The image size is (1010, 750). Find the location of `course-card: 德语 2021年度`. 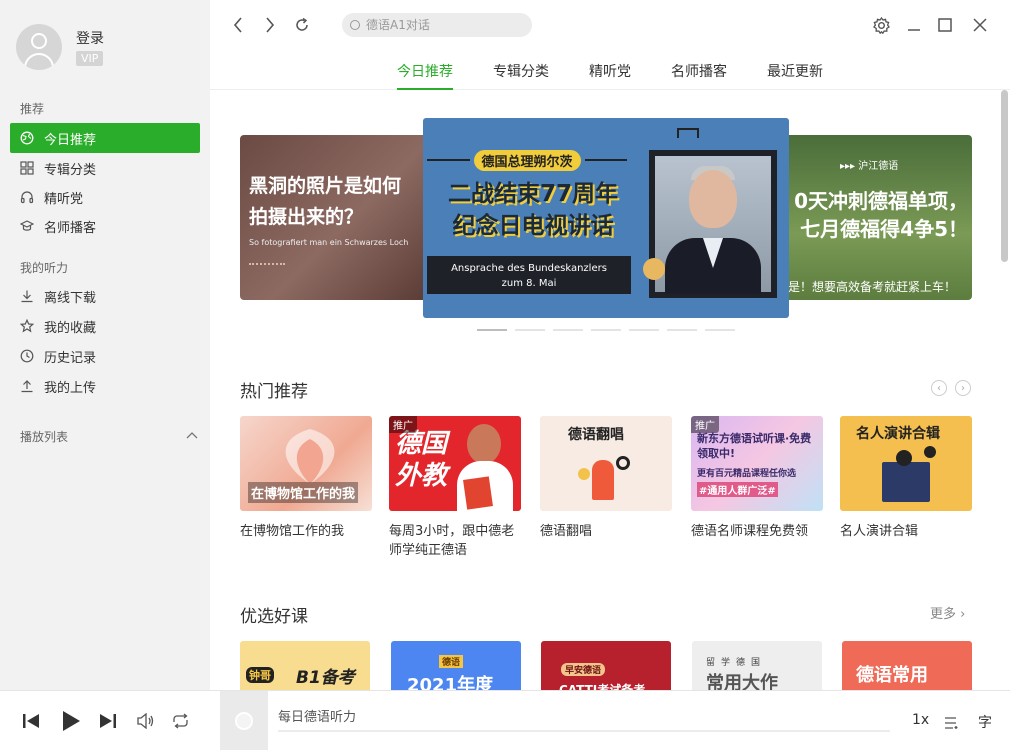

course-card: 德语 2021年度 is located at coordinates (456, 666).